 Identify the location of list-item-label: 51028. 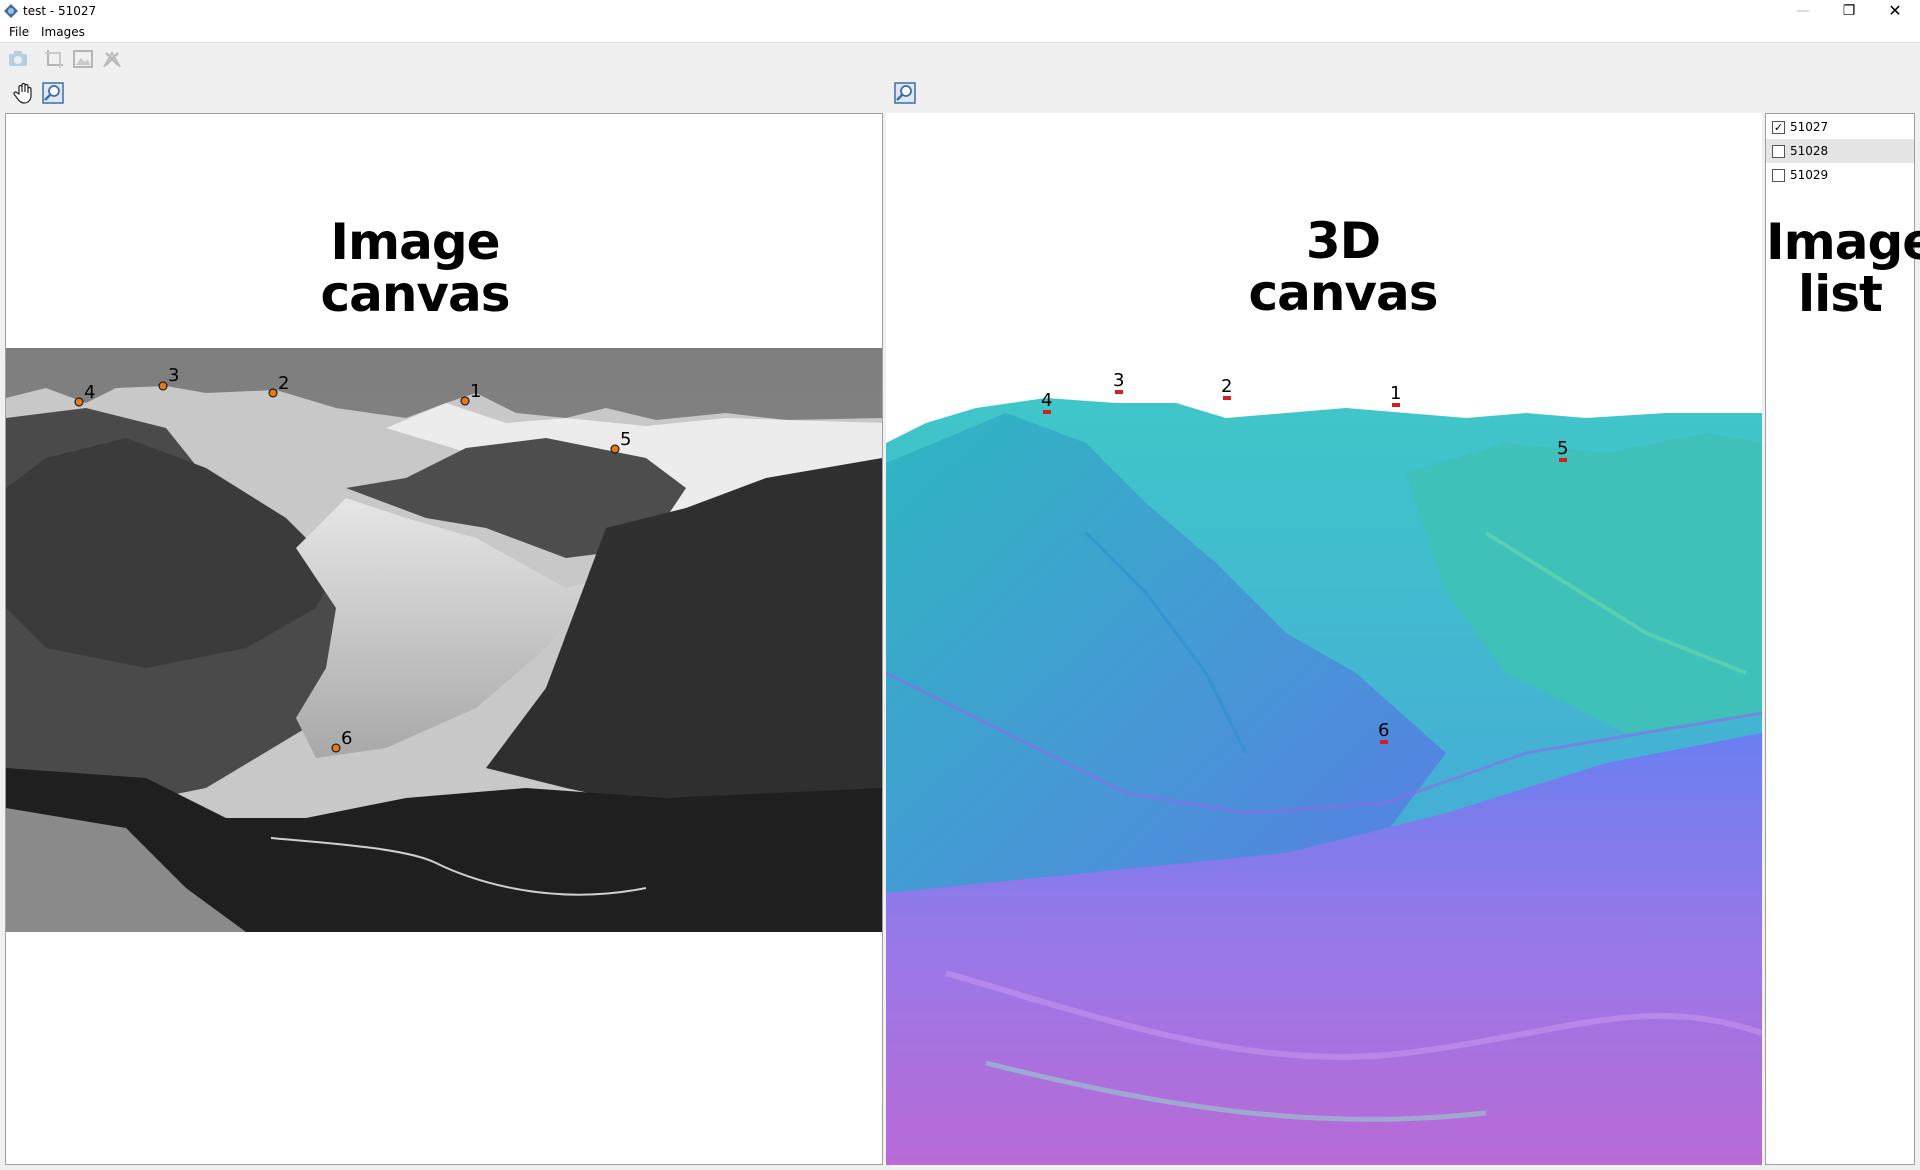
(1809, 151).